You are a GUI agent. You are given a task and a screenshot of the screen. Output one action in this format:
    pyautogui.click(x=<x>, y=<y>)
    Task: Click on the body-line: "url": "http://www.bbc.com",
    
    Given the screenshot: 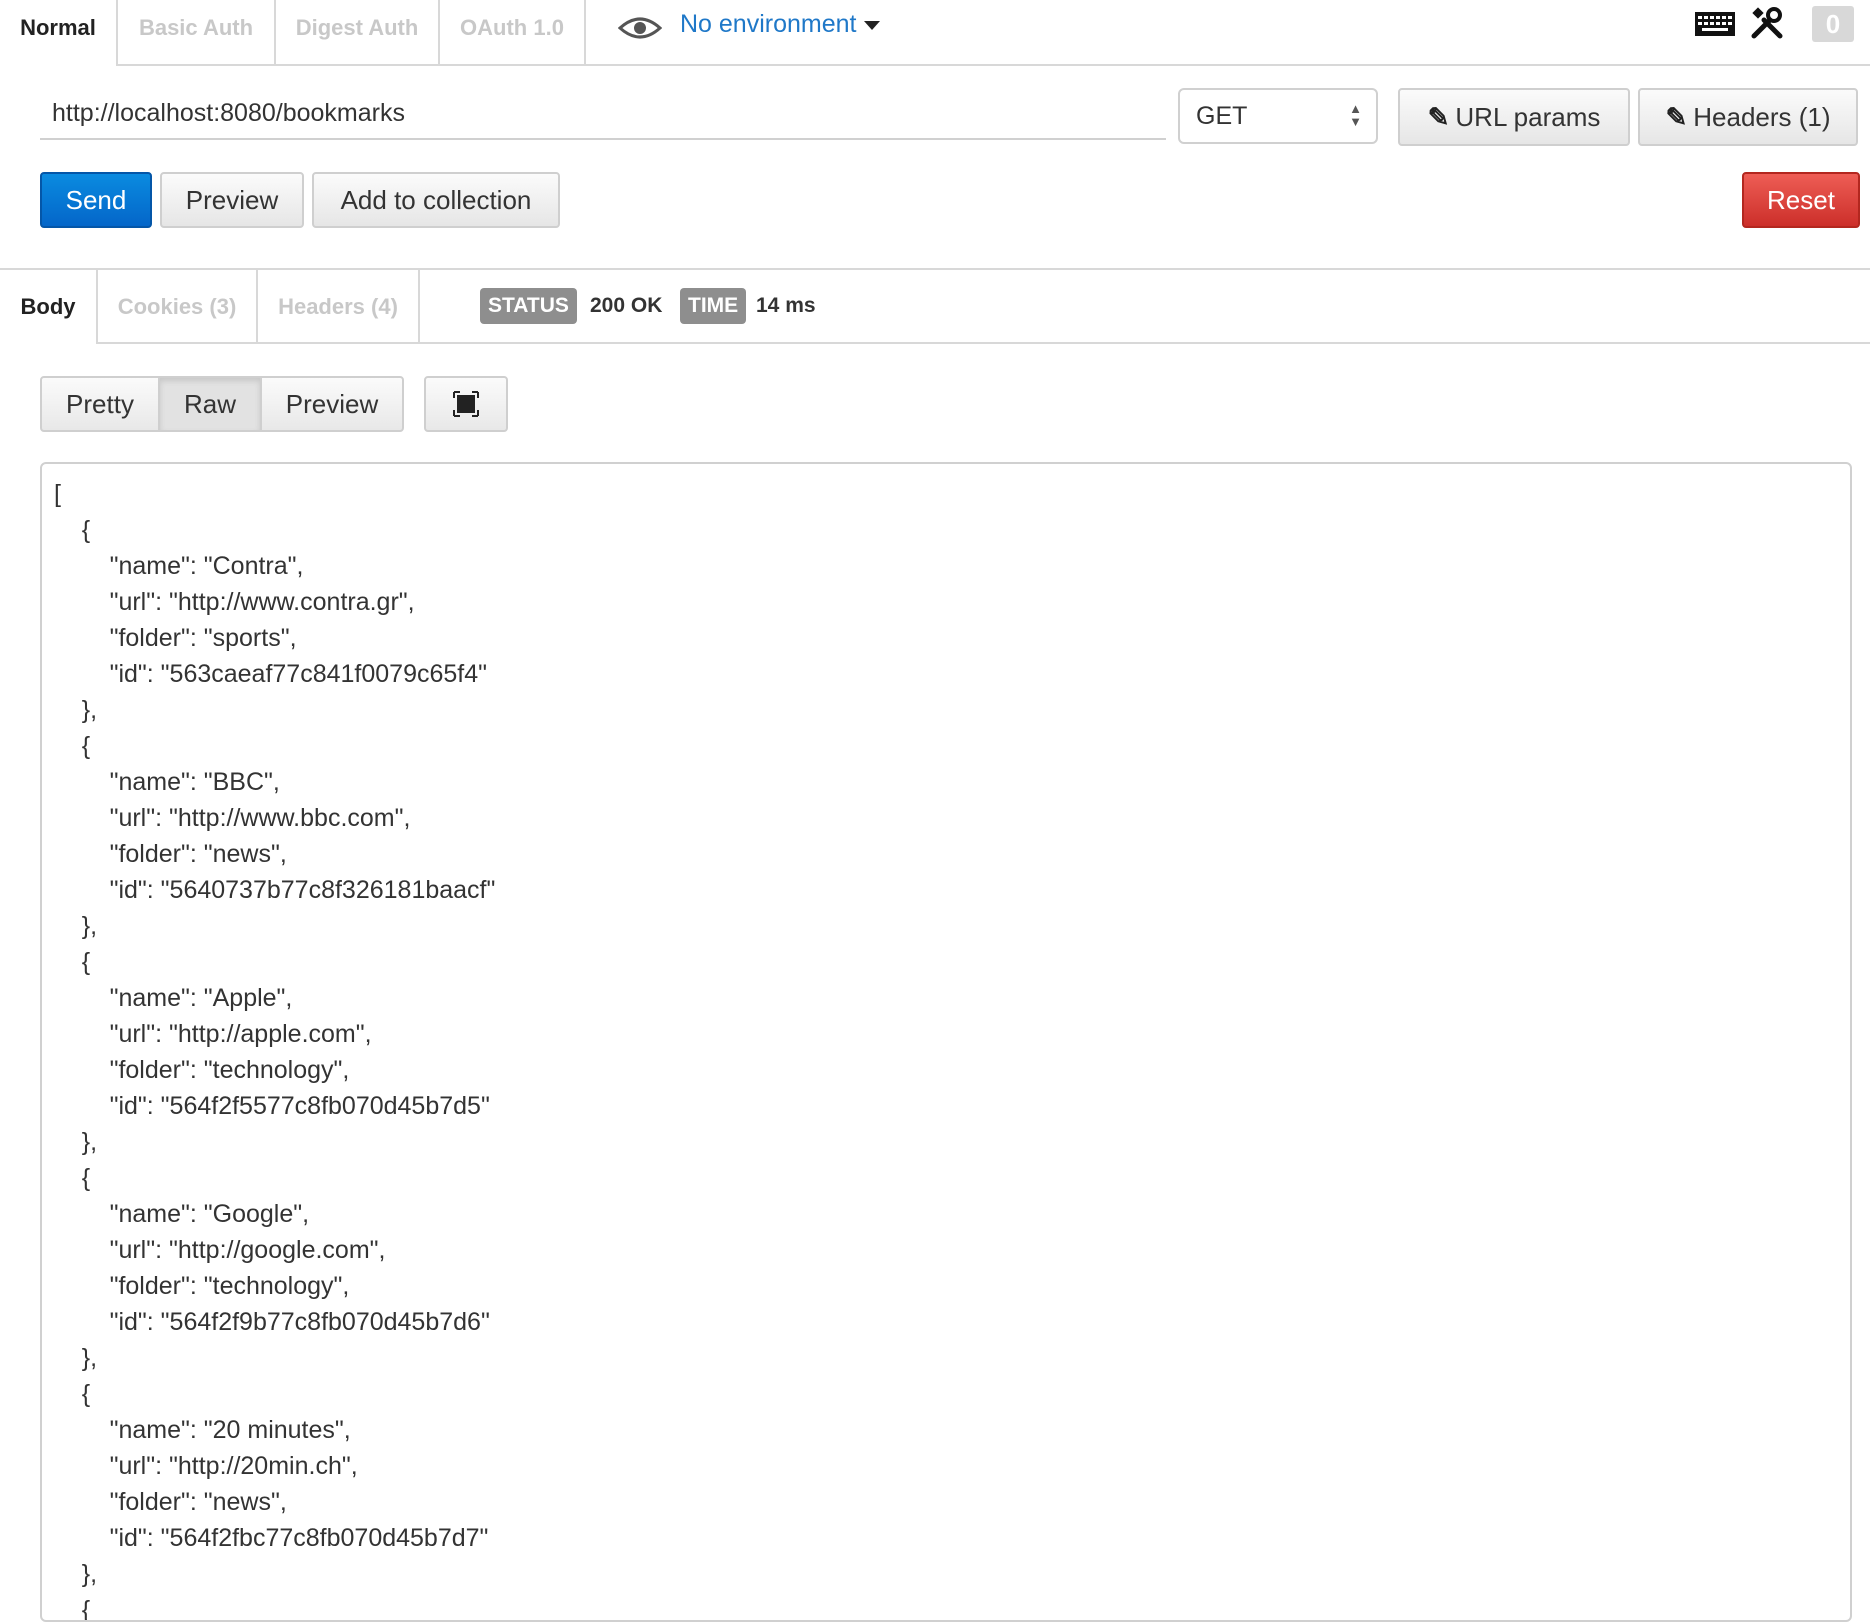 What is the action you would take?
    pyautogui.click(x=232, y=818)
    